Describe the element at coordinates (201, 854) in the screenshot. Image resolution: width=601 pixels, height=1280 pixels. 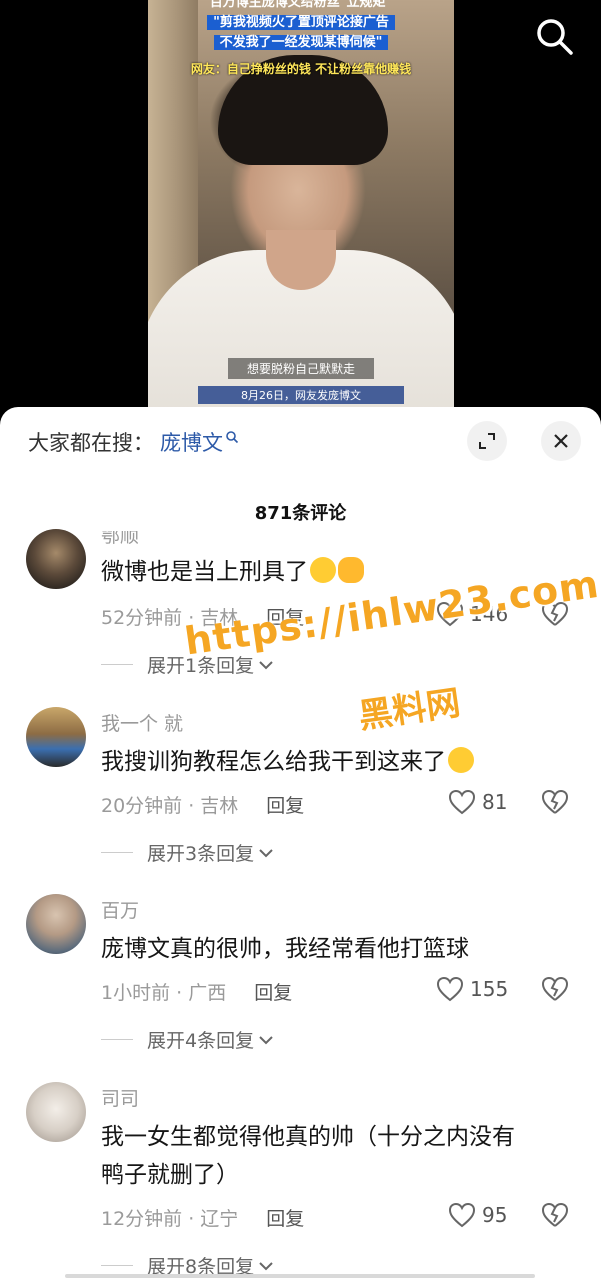
I see `expand-replies-label: 展开3条回复` at that location.